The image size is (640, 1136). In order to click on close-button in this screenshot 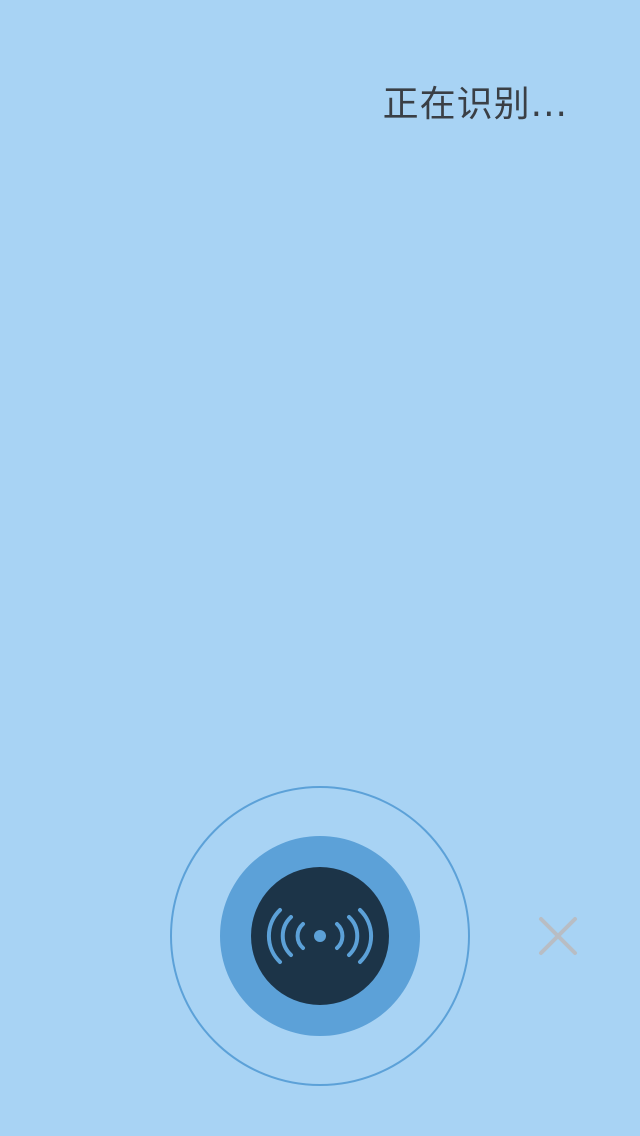, I will do `click(558, 936)`.